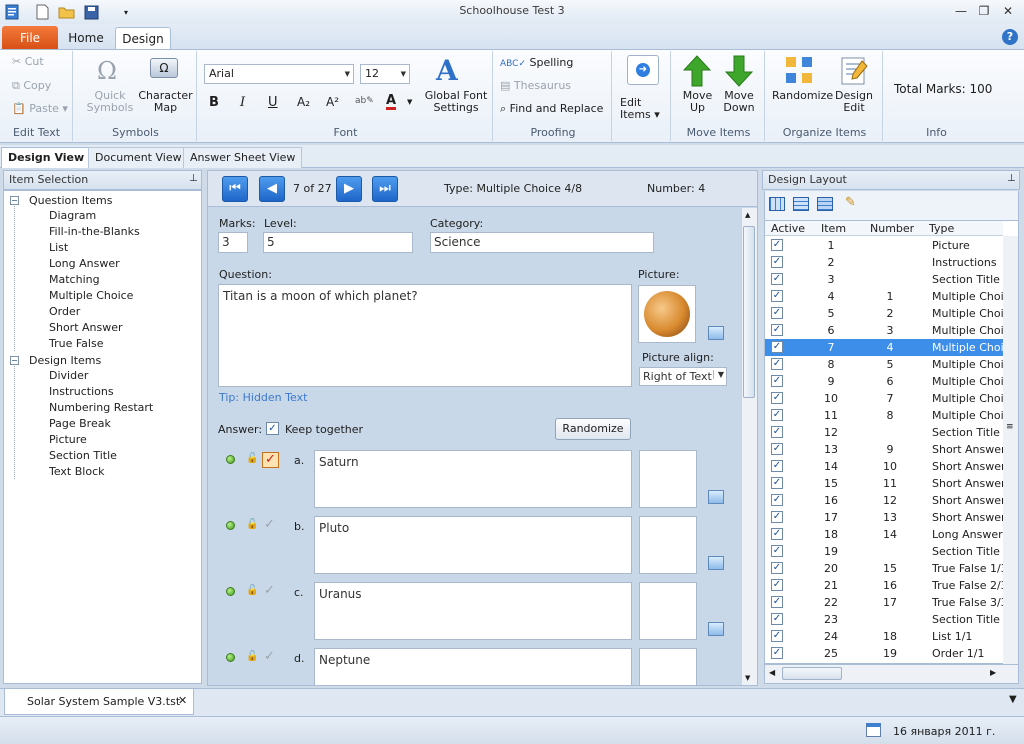 The image size is (1024, 744). I want to click on grid-row: ✓ 25 19 Order 1/1, so click(884, 653).